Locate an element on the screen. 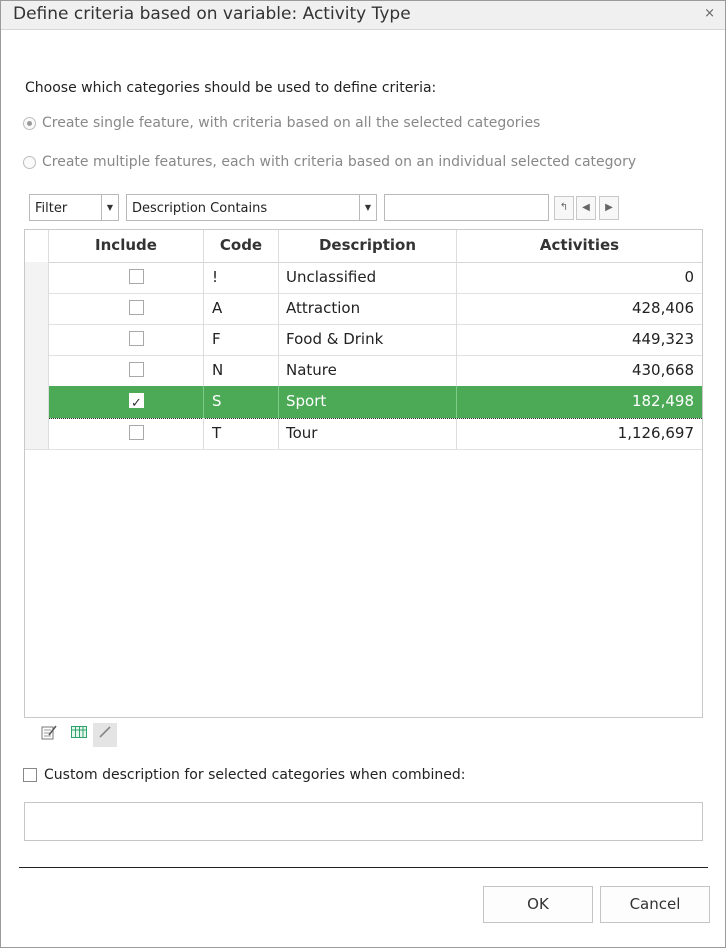 The height and width of the screenshot is (948, 726). grid-header: Include Code Description Activities is located at coordinates (363, 246).